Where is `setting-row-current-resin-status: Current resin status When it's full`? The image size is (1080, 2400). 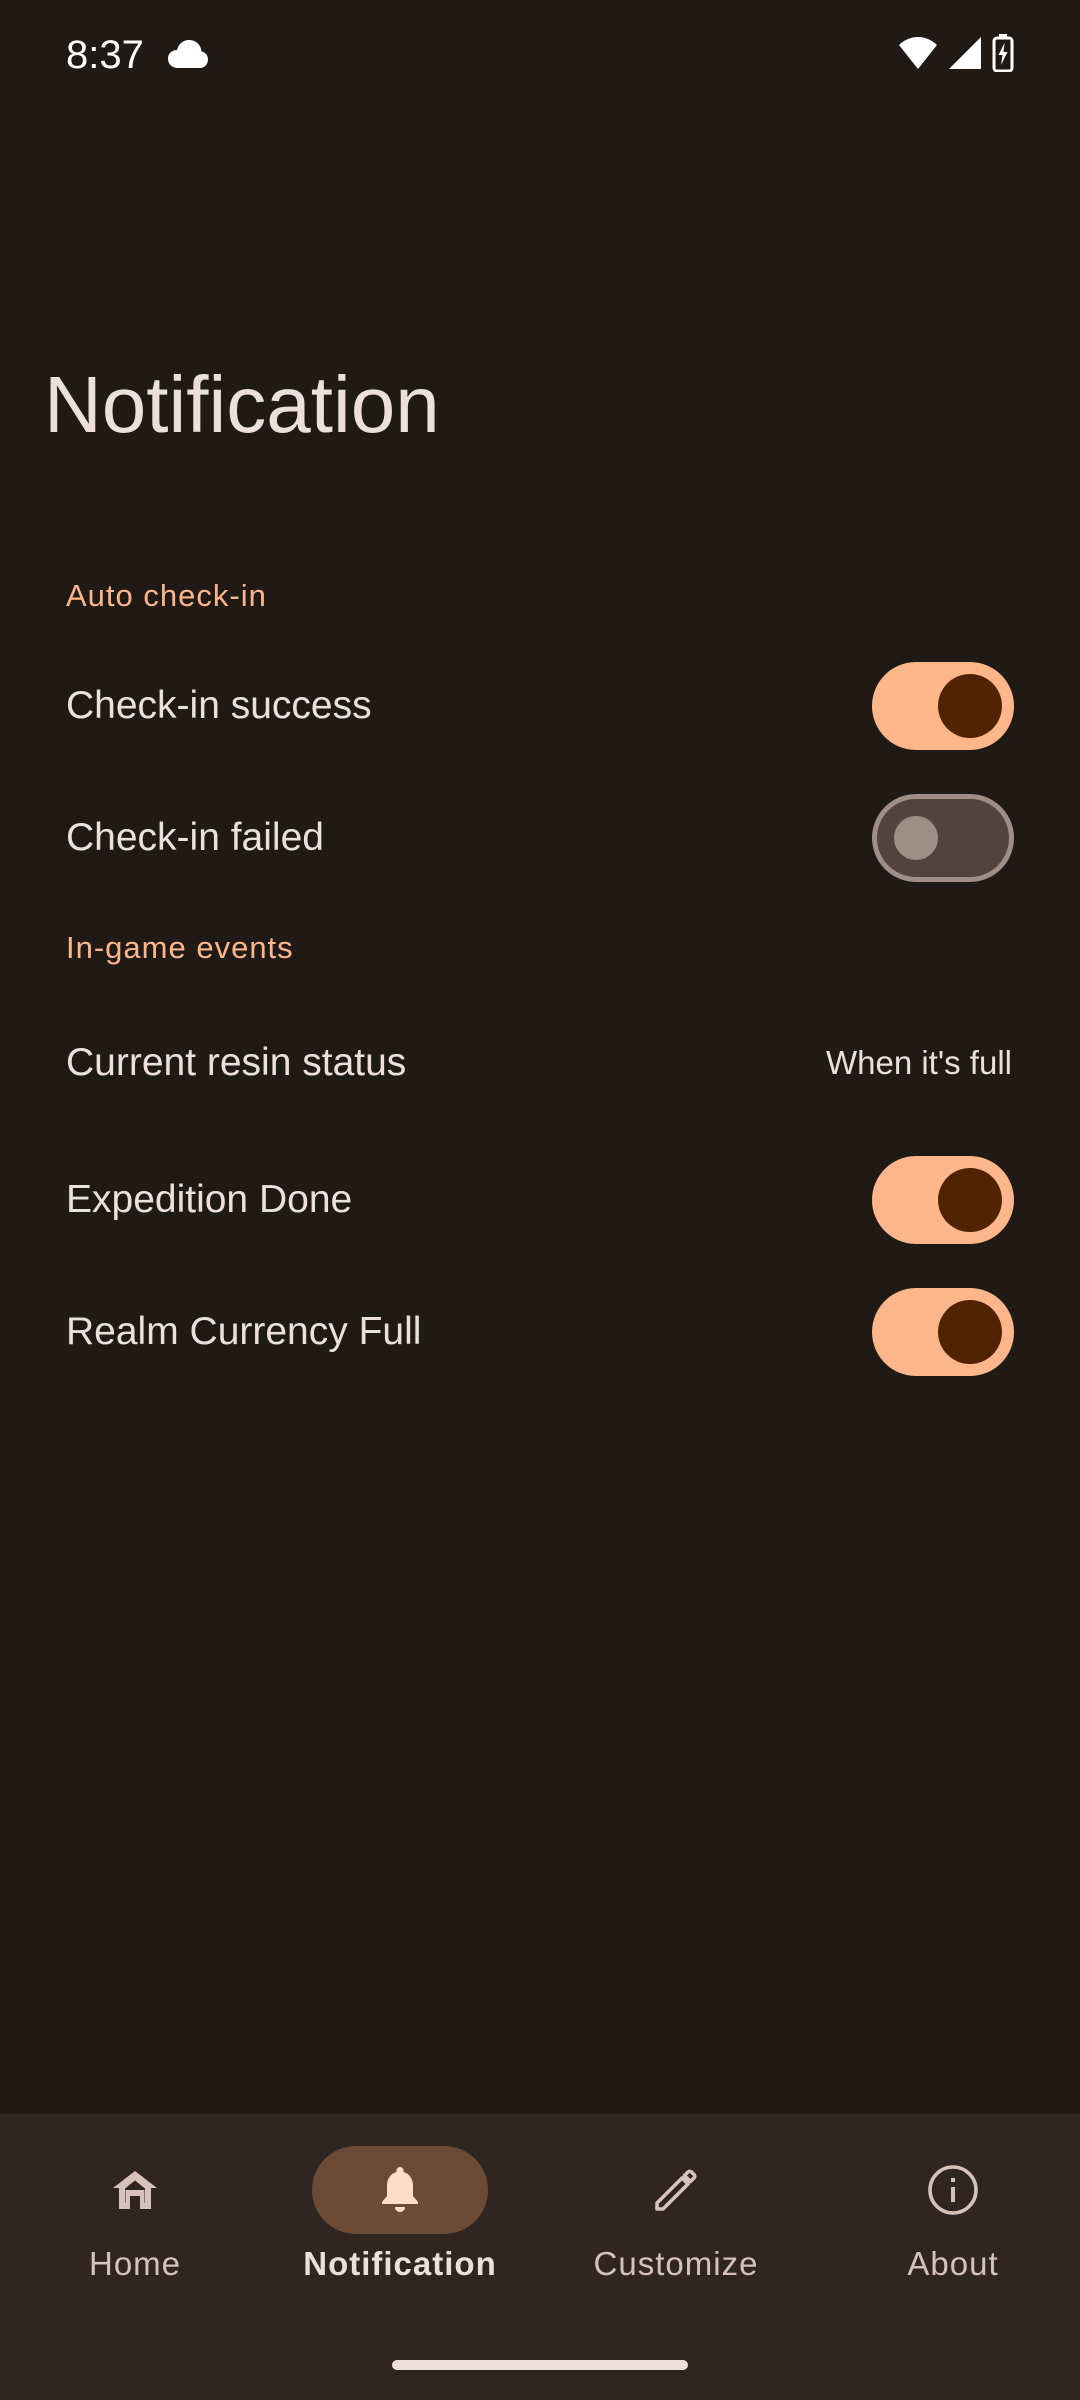 setting-row-current-resin-status: Current resin status When it's full is located at coordinates (540, 1063).